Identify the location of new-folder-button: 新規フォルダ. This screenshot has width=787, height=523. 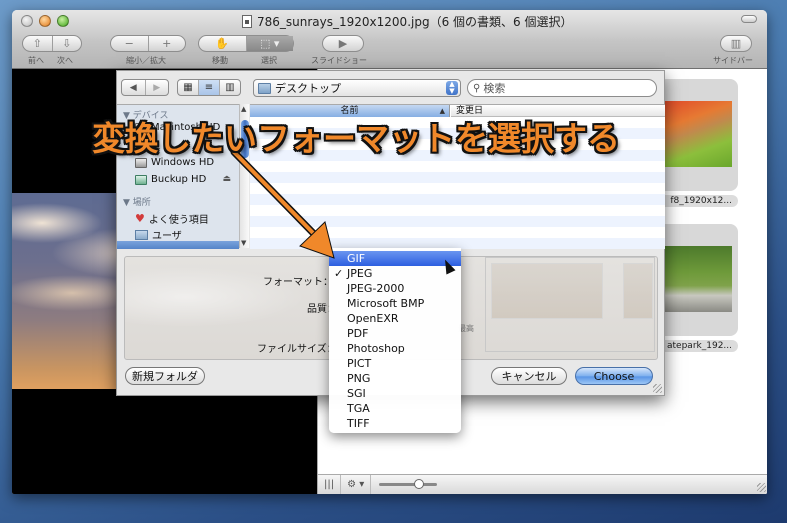
(165, 376).